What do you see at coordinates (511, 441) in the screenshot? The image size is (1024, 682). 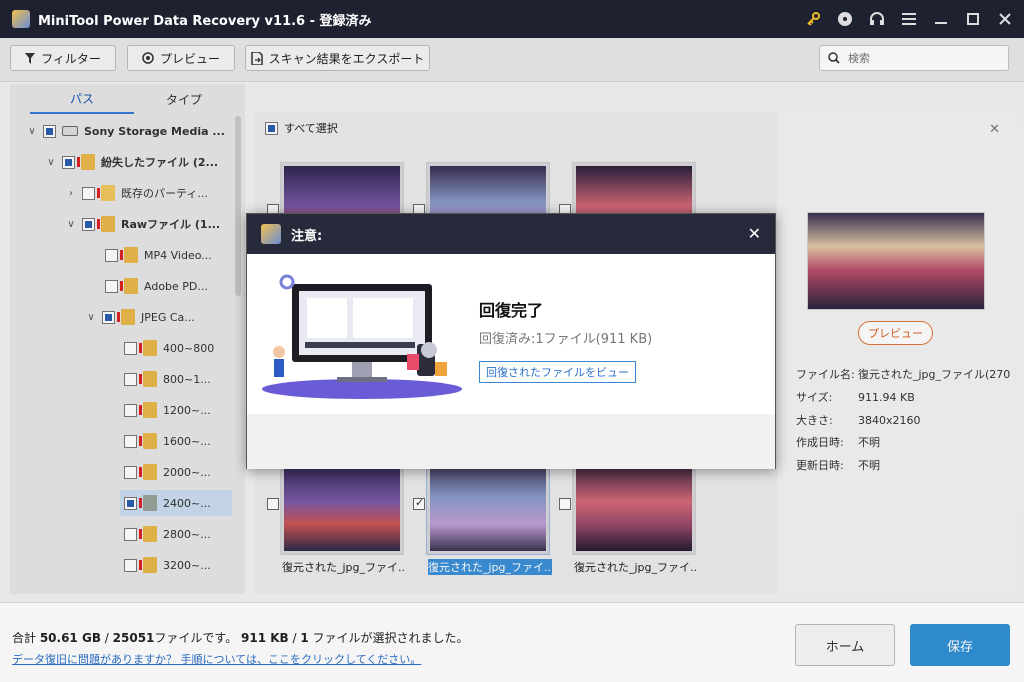 I see `dialog-footer` at bounding box center [511, 441].